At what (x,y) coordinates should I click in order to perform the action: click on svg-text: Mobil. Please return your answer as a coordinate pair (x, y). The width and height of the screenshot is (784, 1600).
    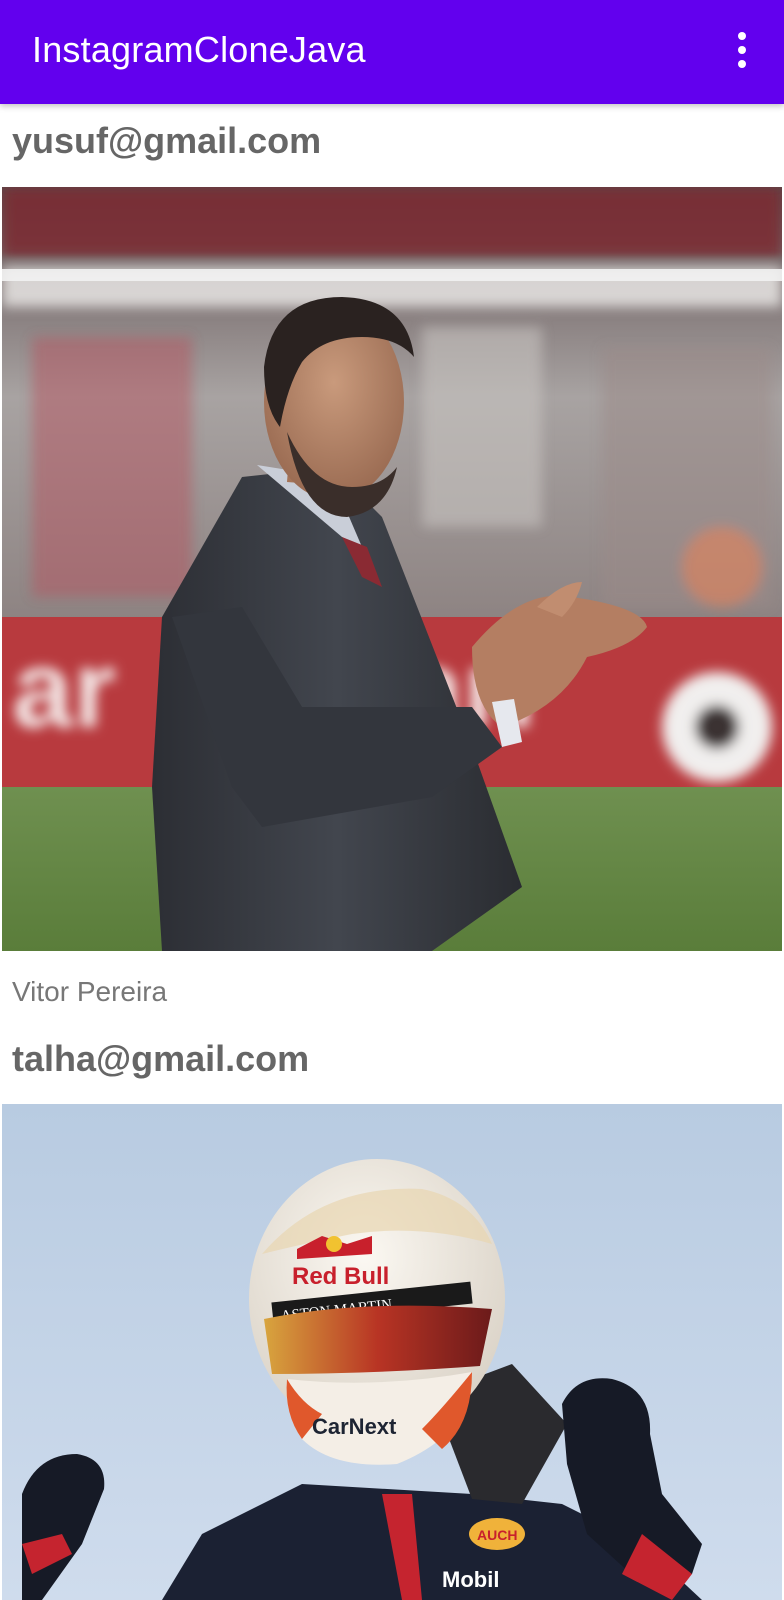
    Looking at the image, I should click on (470, 1579).